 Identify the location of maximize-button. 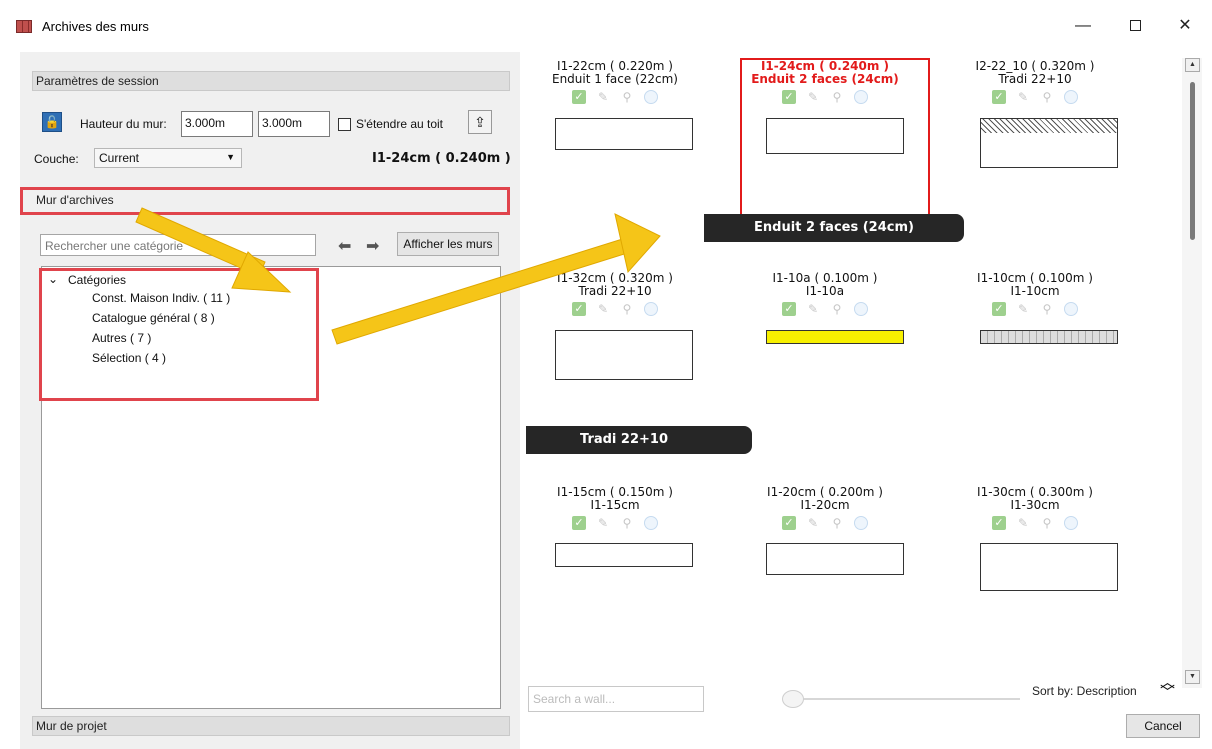
(1135, 26).